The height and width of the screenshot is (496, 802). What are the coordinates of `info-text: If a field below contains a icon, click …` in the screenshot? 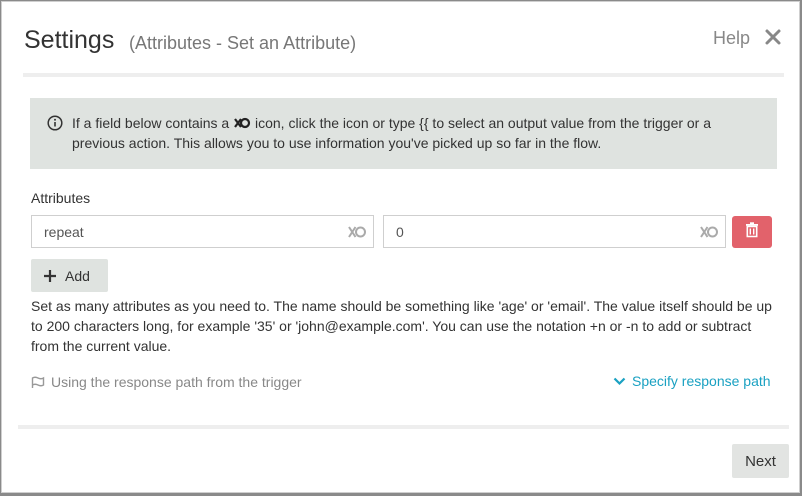 It's located at (417, 133).